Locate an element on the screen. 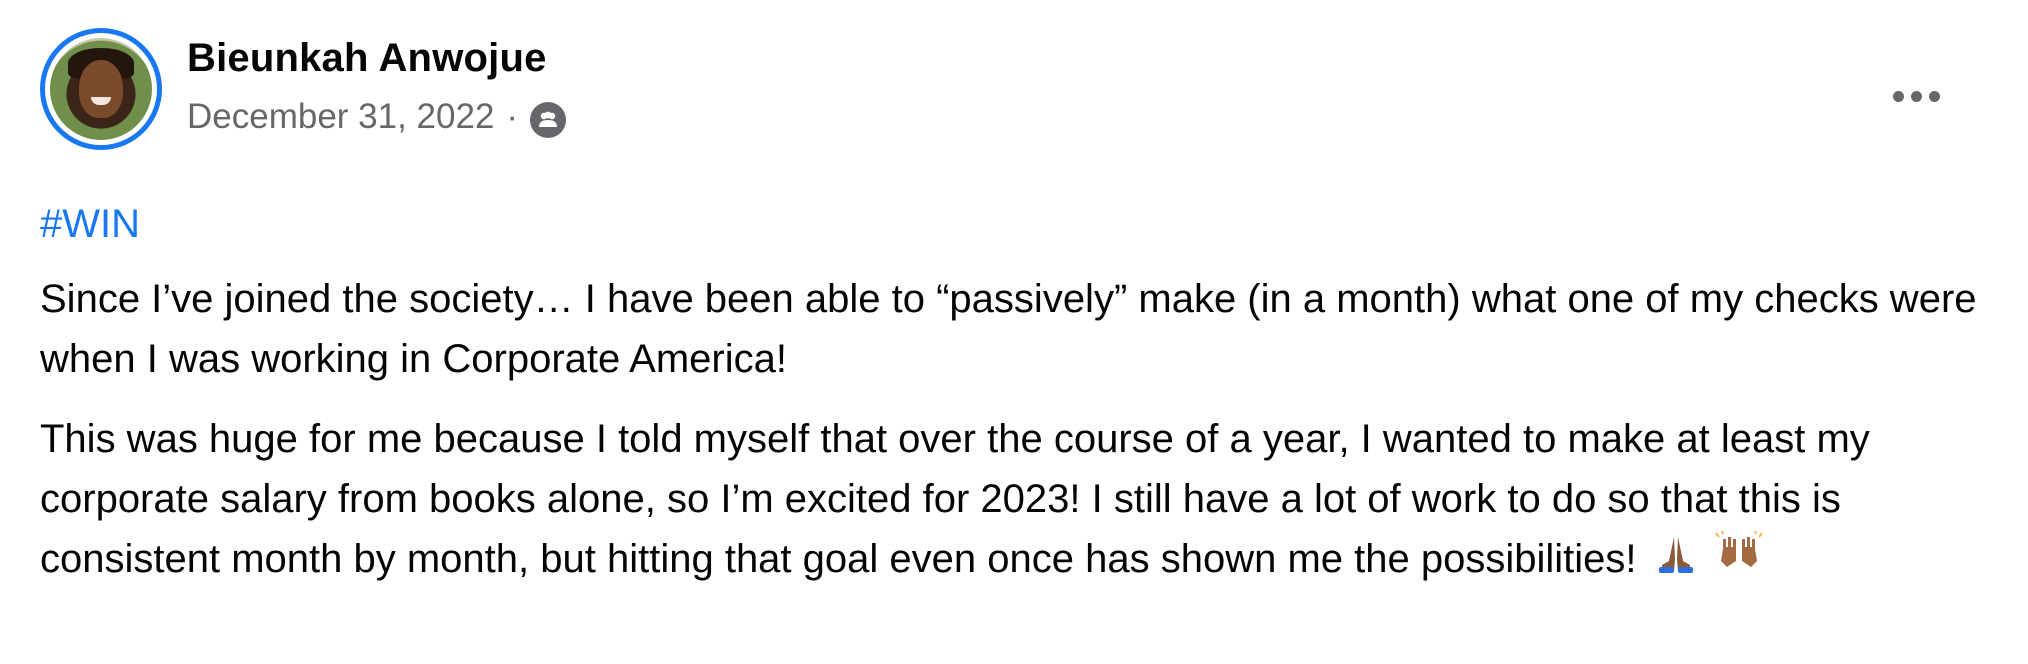 The image size is (2028, 664). raising-hands-emoji is located at coordinates (1738, 561).